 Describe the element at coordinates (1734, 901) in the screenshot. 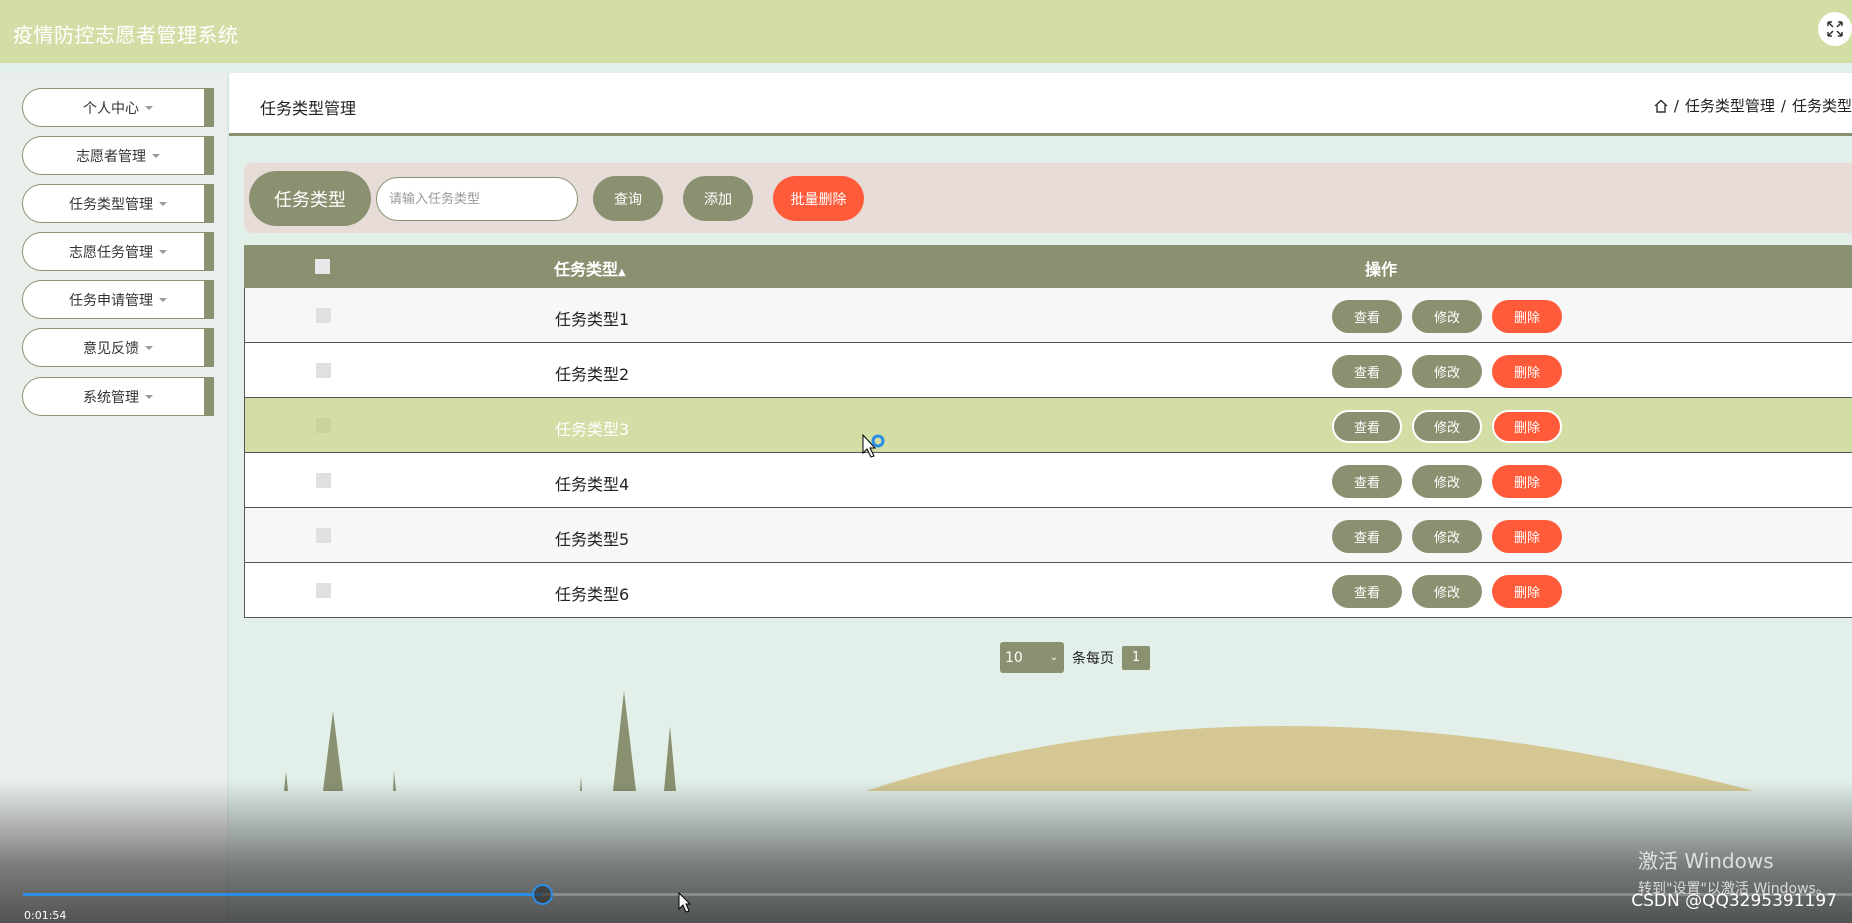

I see `watermark: CSDN @QQ3295391197` at that location.